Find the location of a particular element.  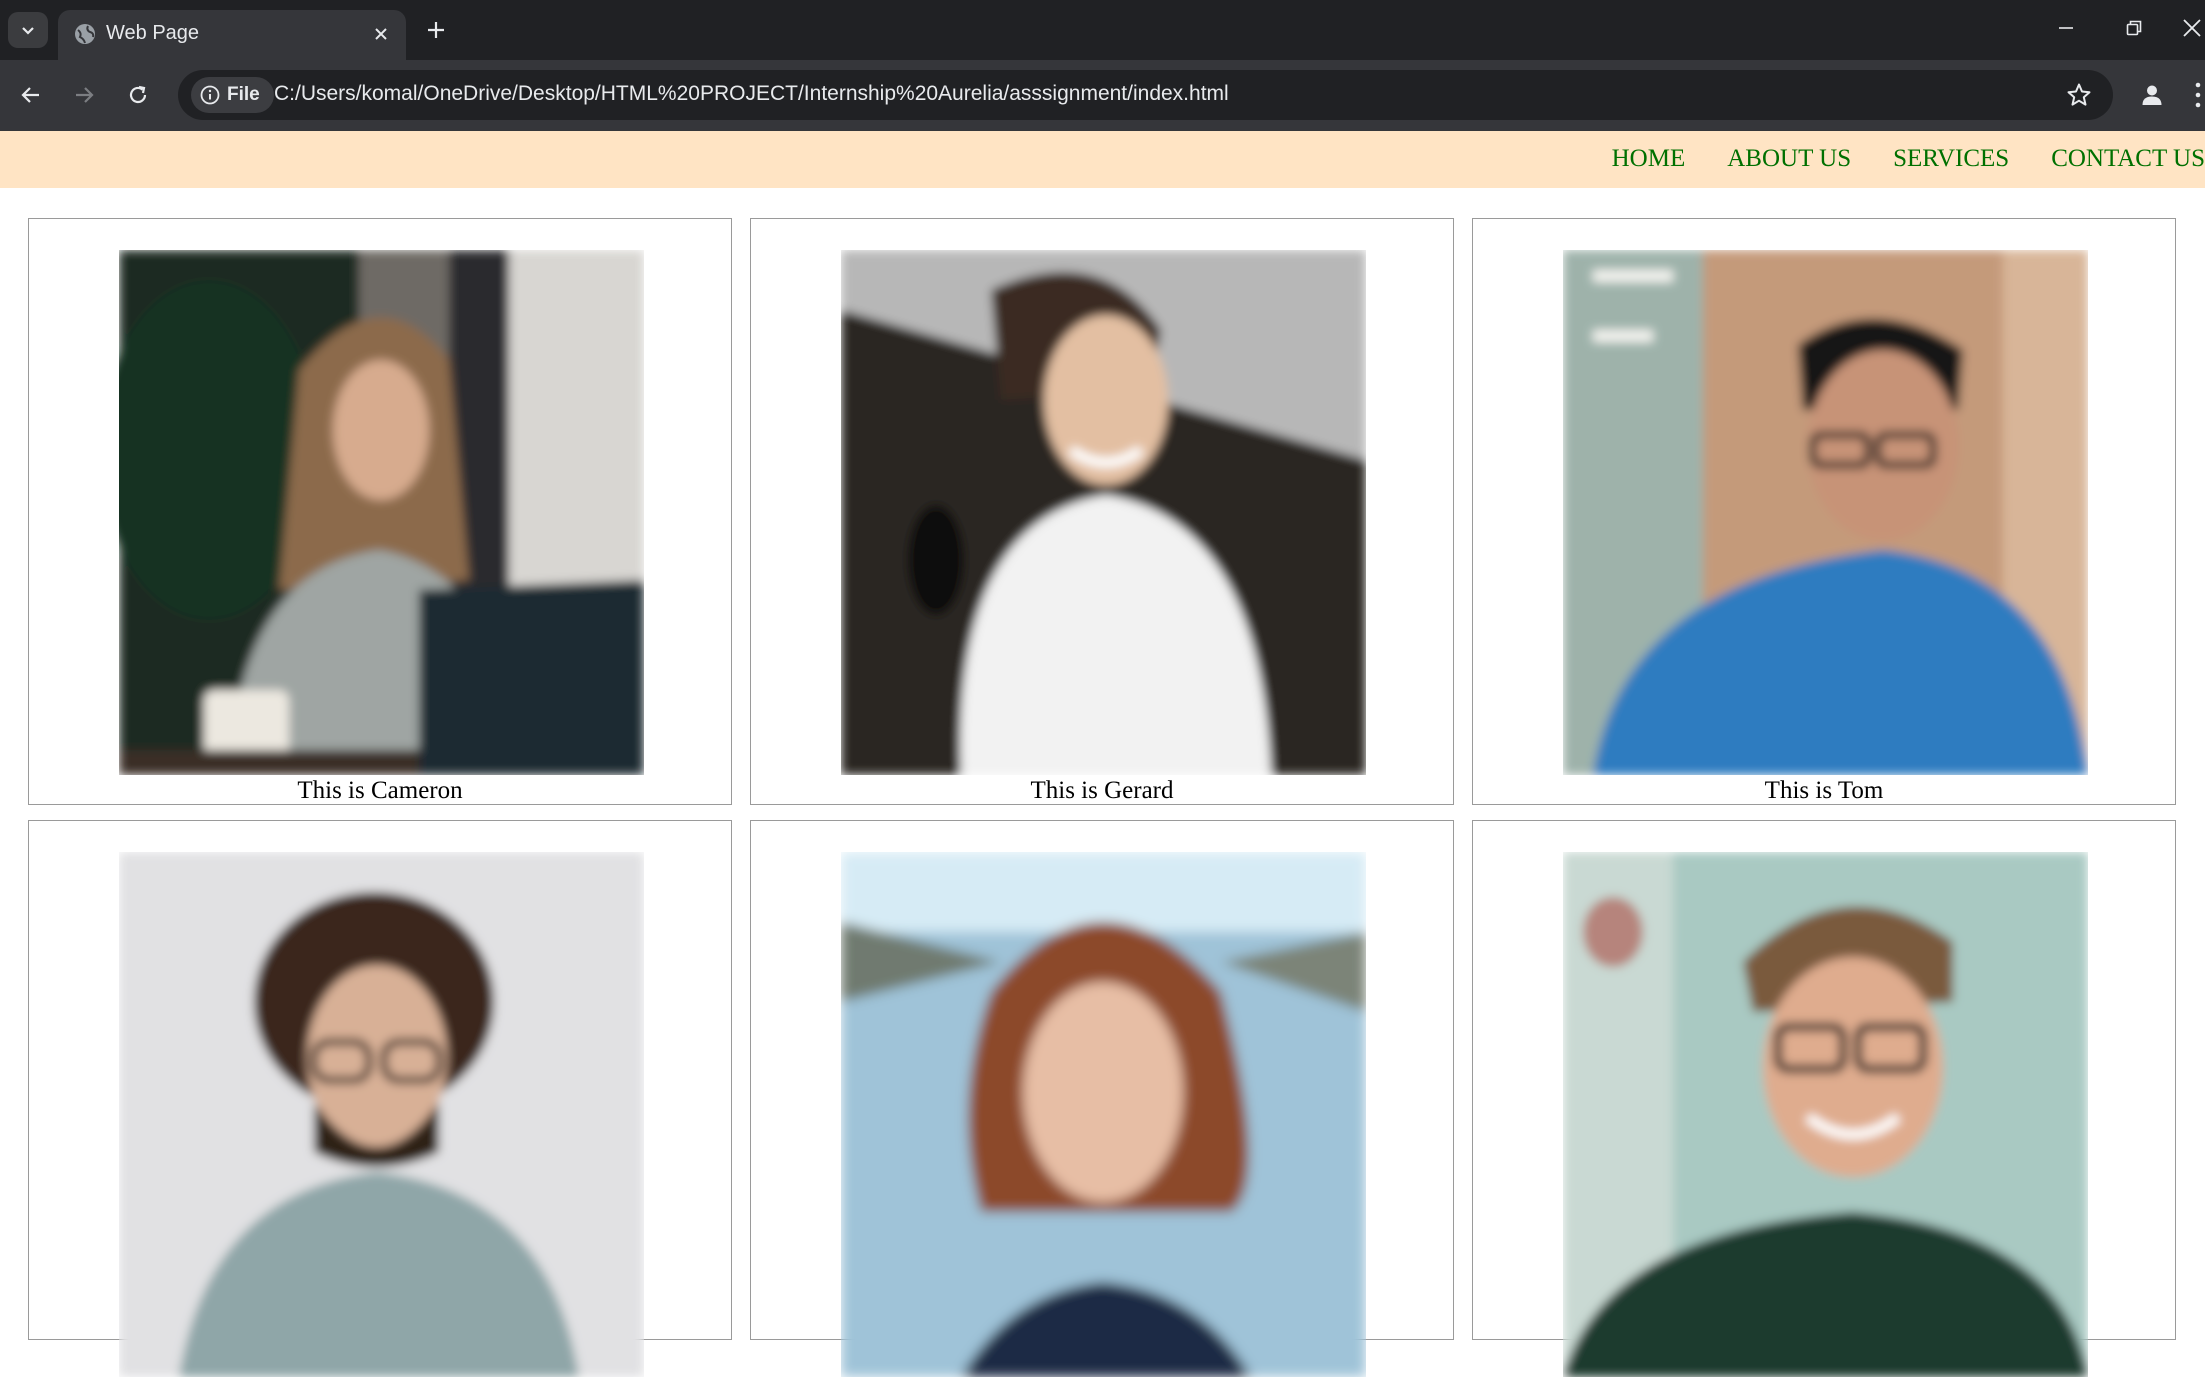

profile-card-cameron: This is Cameron is located at coordinates (380, 511).